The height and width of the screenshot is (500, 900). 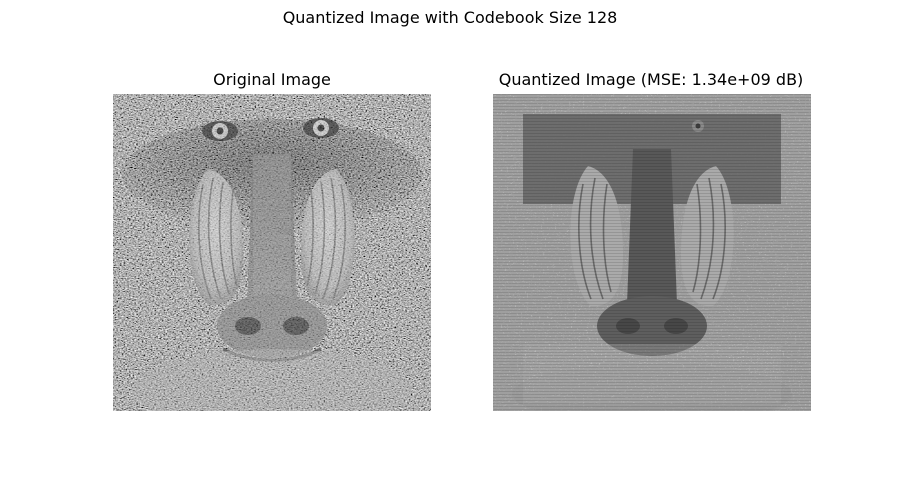 What do you see at coordinates (450, 17) in the screenshot?
I see `figure-title: Quantized Image with Codebook Size 128` at bounding box center [450, 17].